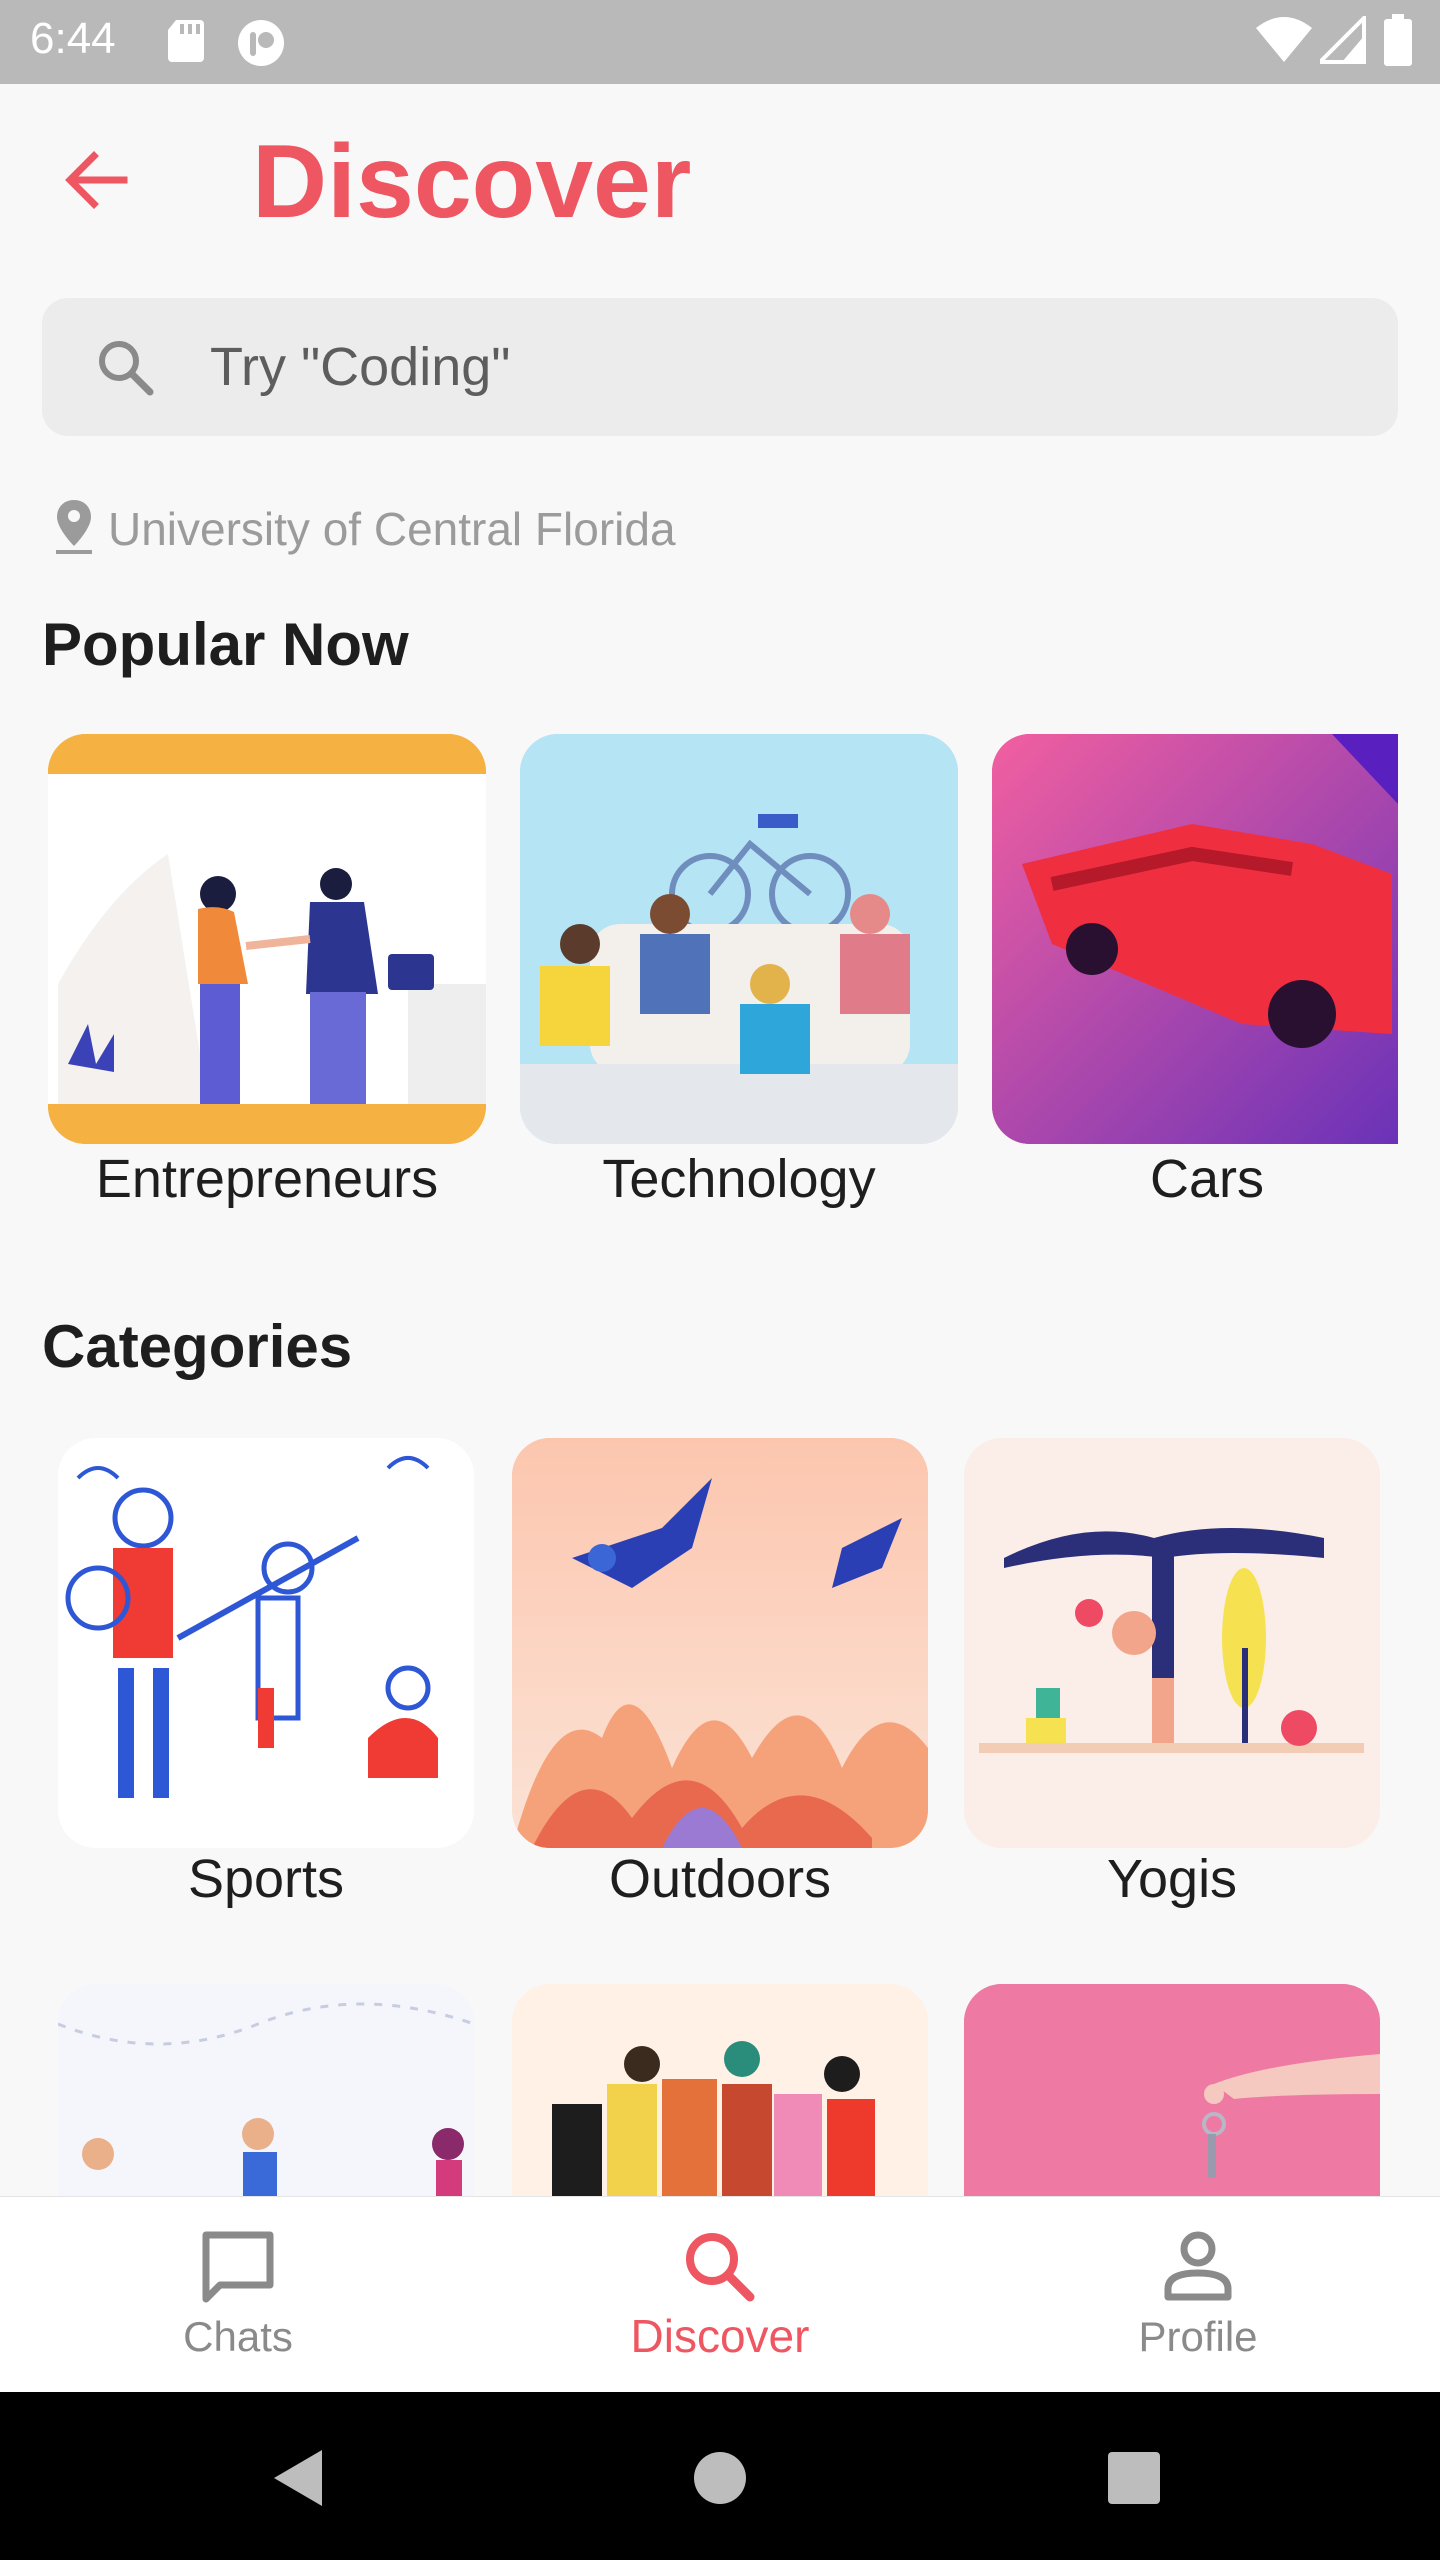  I want to click on nav-item-discover: Discover, so click(720, 2295).